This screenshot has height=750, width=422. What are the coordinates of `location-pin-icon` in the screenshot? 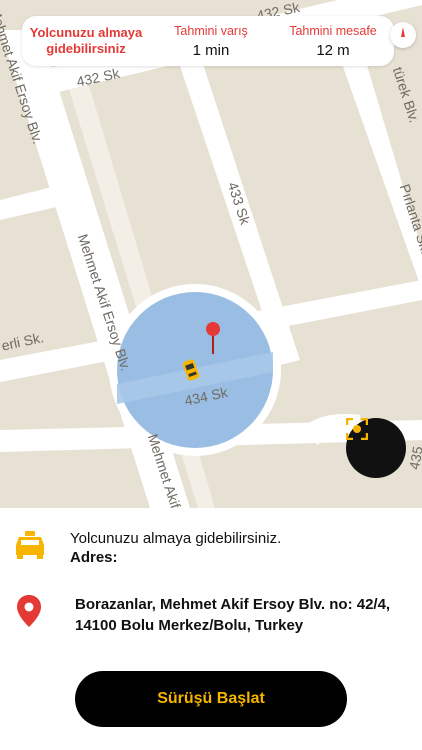 It's located at (29, 613).